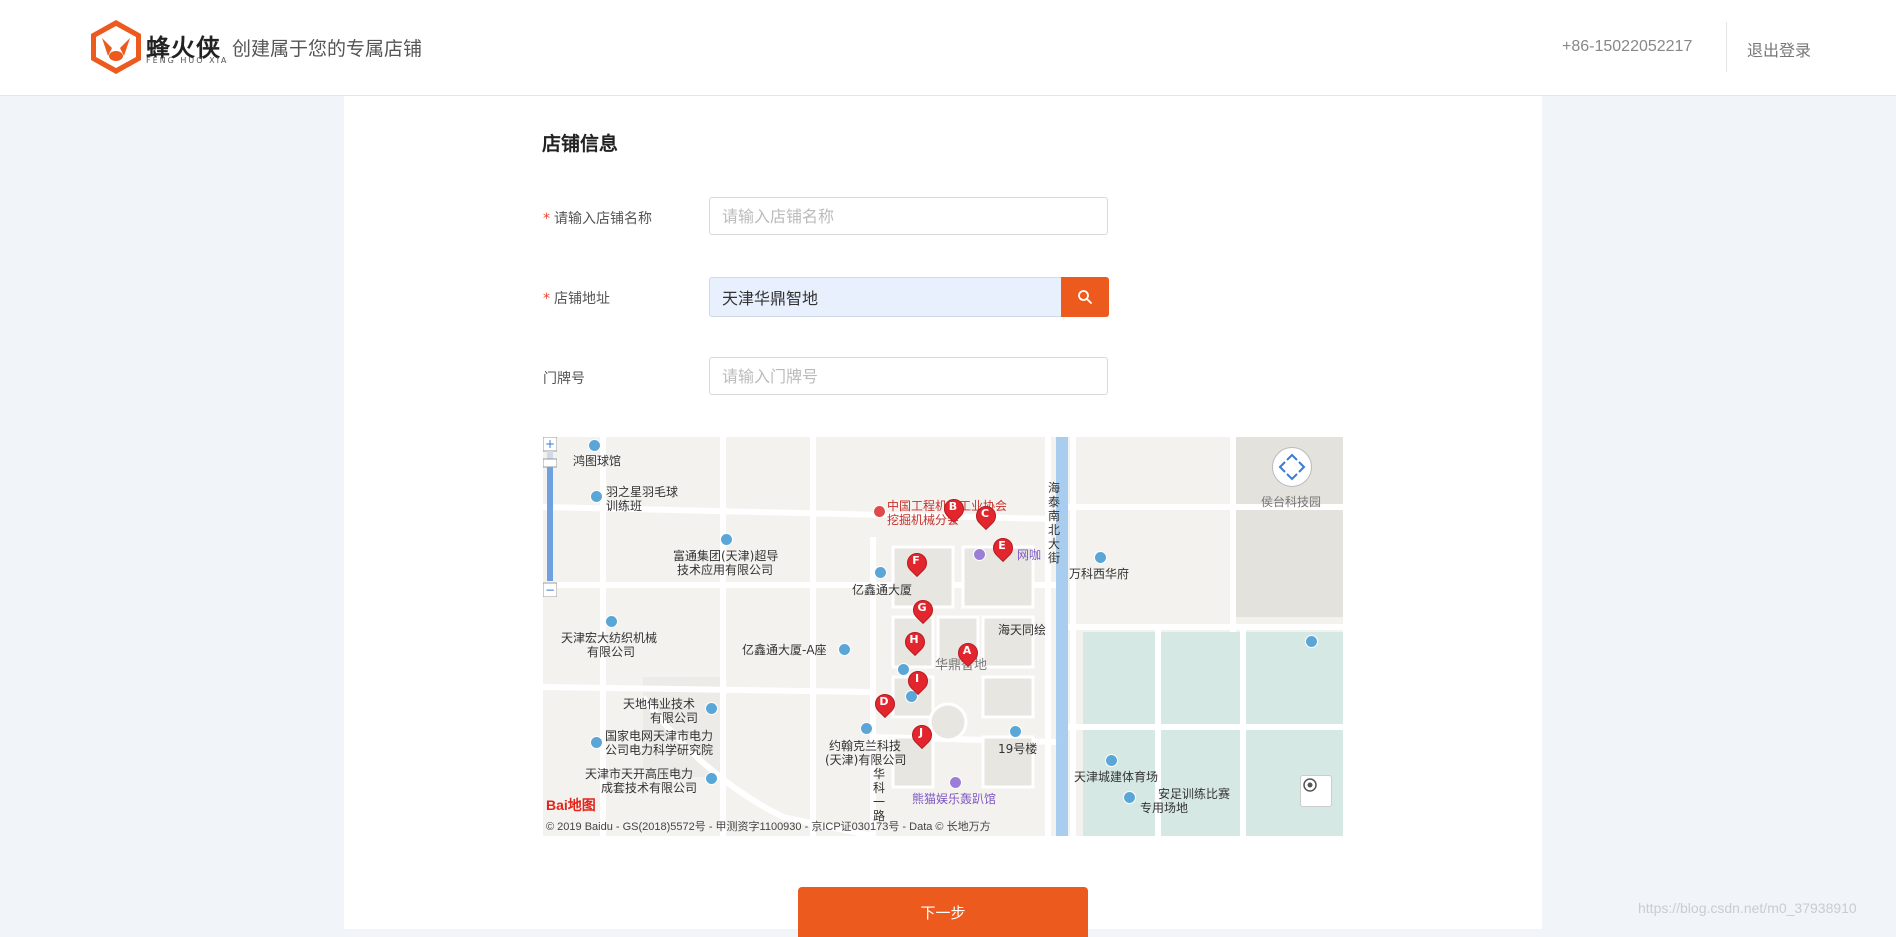 The image size is (1896, 937). What do you see at coordinates (725, 570) in the screenshot?
I see `map-label: 技术应用有限公司` at bounding box center [725, 570].